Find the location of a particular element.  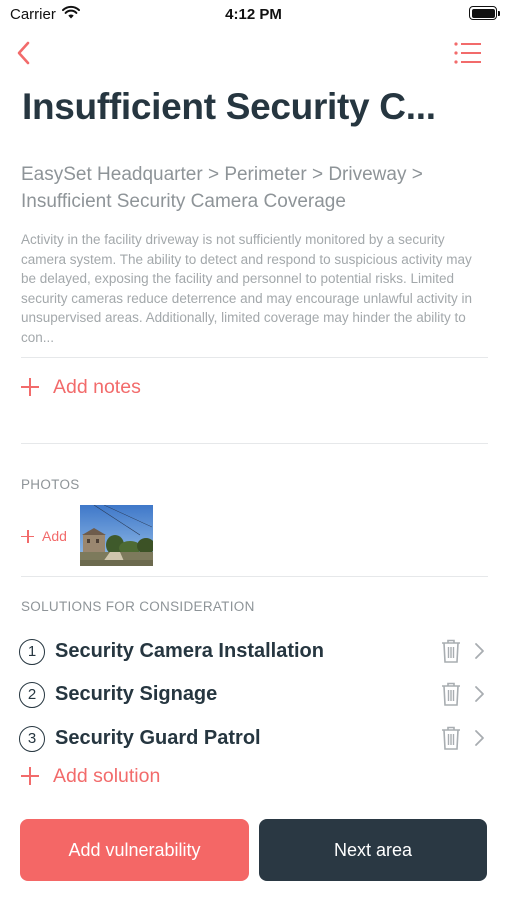

photo-image is located at coordinates (116, 535).